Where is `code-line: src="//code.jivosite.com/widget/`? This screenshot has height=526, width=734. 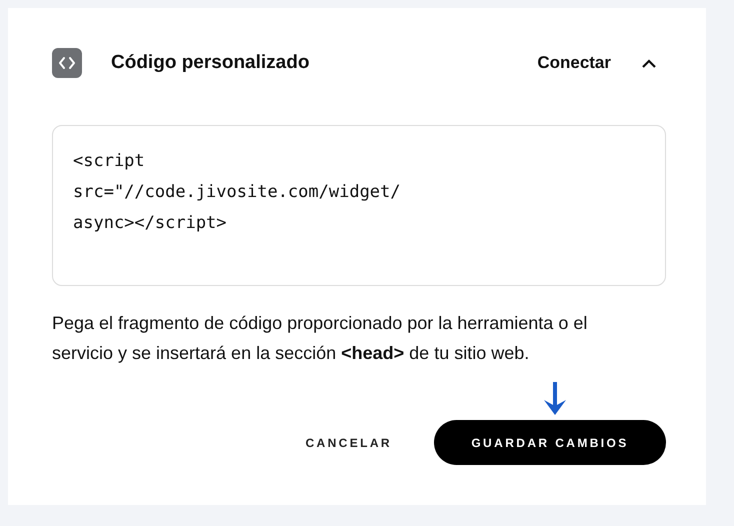 code-line: src="//code.jivosite.com/widget/ is located at coordinates (237, 192).